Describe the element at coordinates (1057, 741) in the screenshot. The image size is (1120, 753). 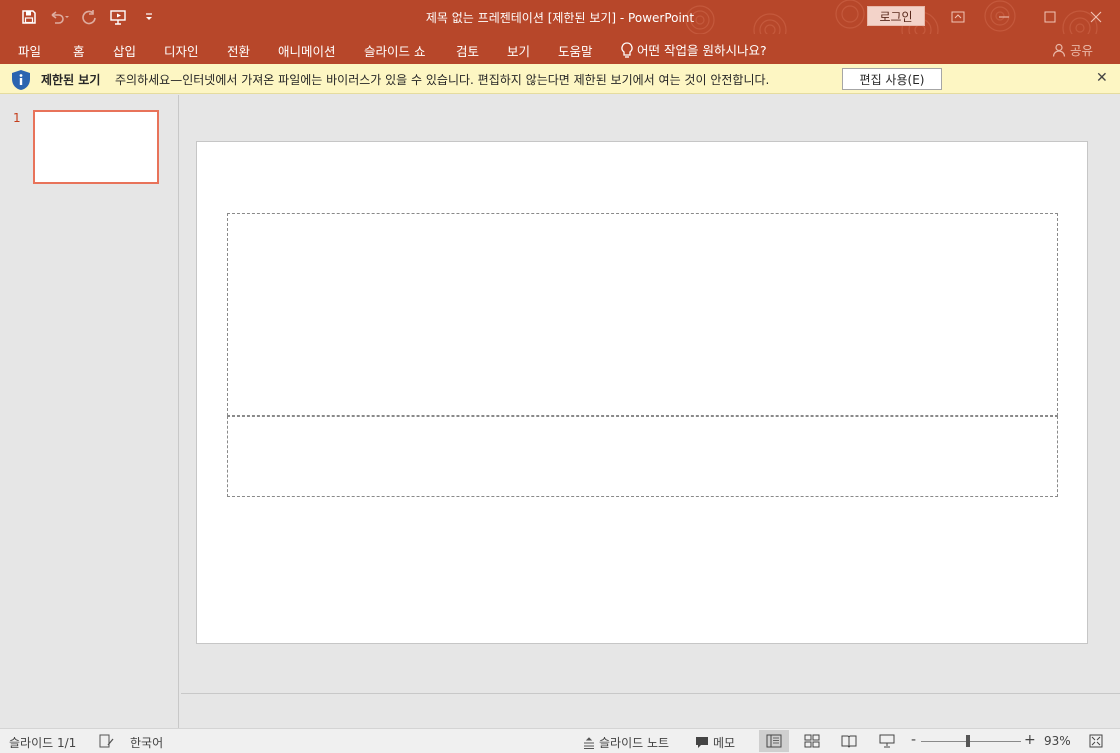
I see `zoom-level: 93%` at that location.